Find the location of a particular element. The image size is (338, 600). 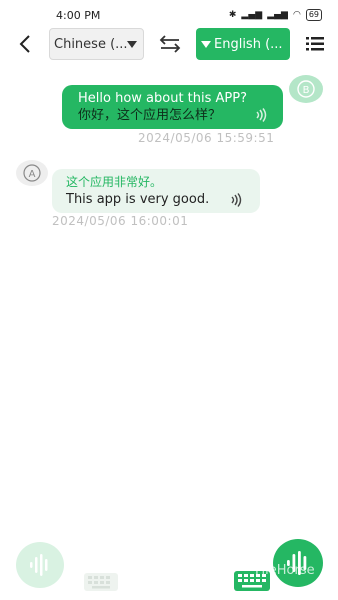

avatar-icon: A is located at coordinates (32, 173).